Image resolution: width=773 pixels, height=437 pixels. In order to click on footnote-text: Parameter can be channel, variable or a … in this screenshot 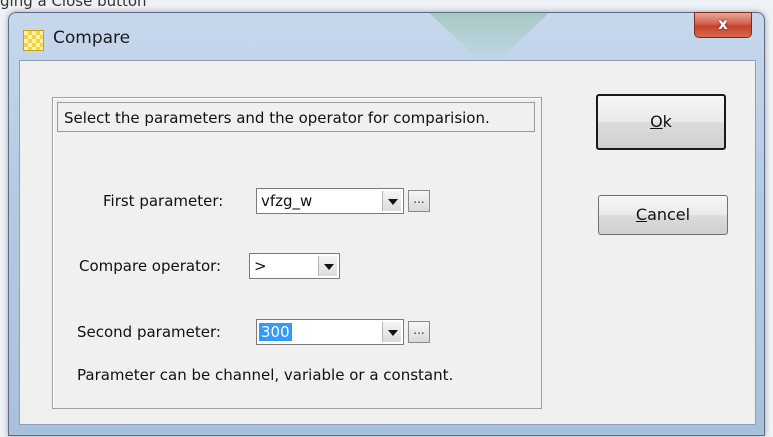, I will do `click(265, 375)`.